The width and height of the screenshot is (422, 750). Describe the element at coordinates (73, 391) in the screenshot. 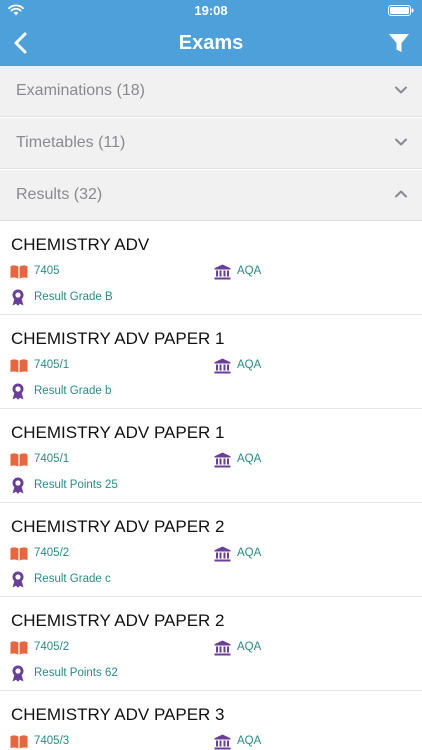

I see `exam-result: Result Grade b` at that location.